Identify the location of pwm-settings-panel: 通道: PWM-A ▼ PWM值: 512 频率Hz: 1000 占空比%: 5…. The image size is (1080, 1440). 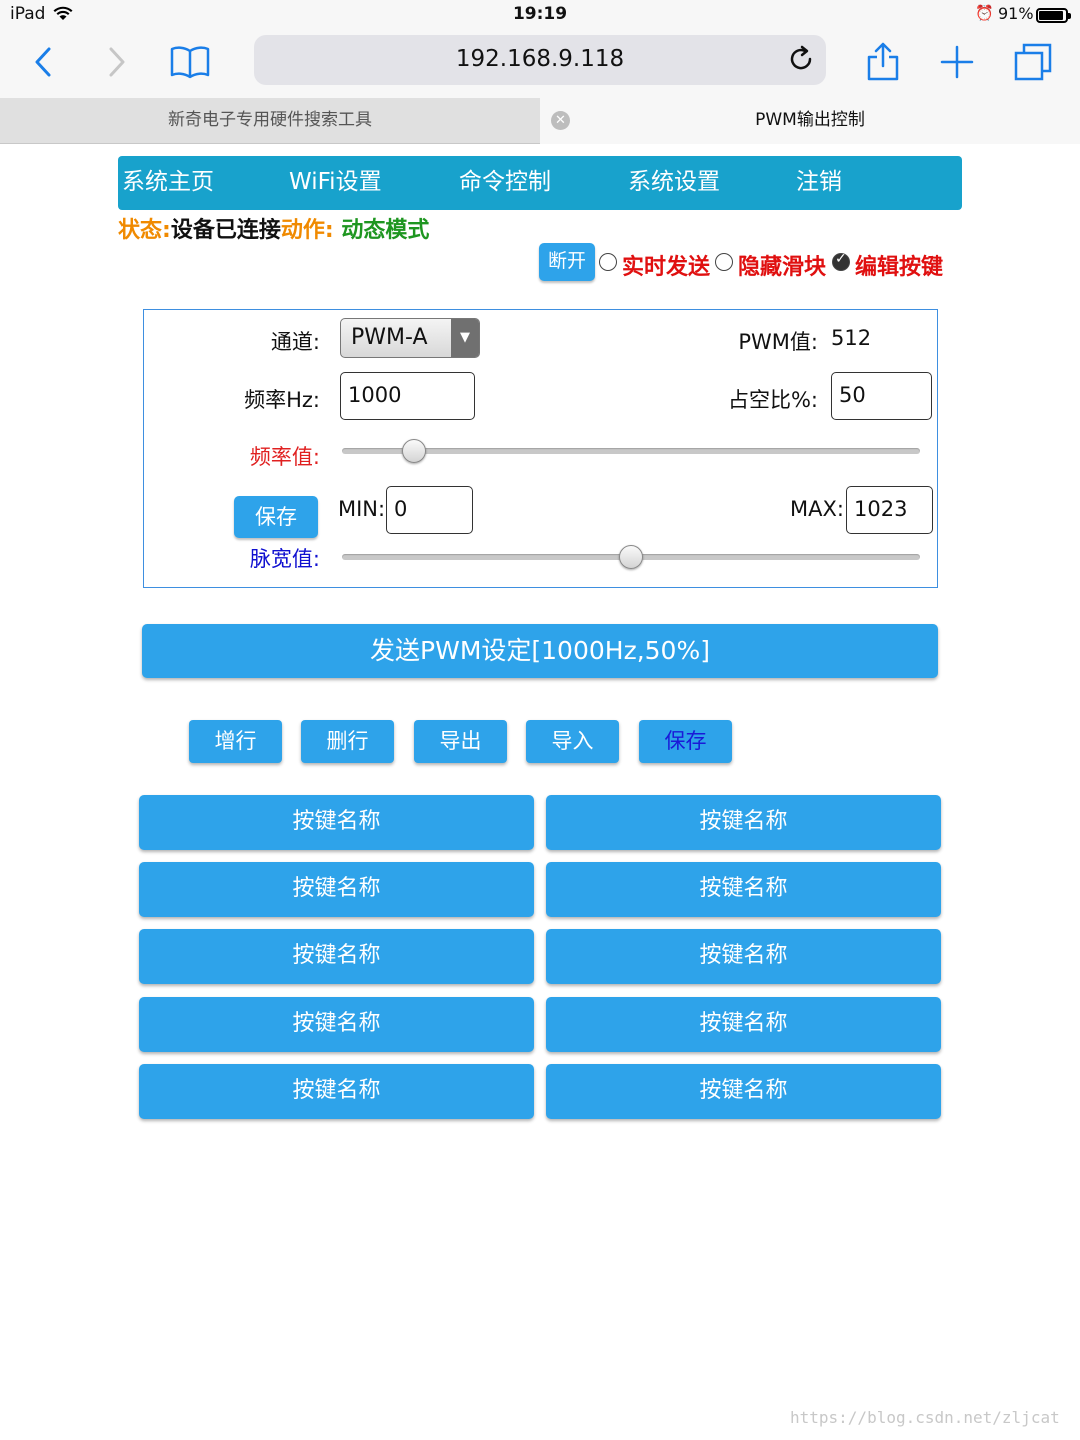
(540, 448).